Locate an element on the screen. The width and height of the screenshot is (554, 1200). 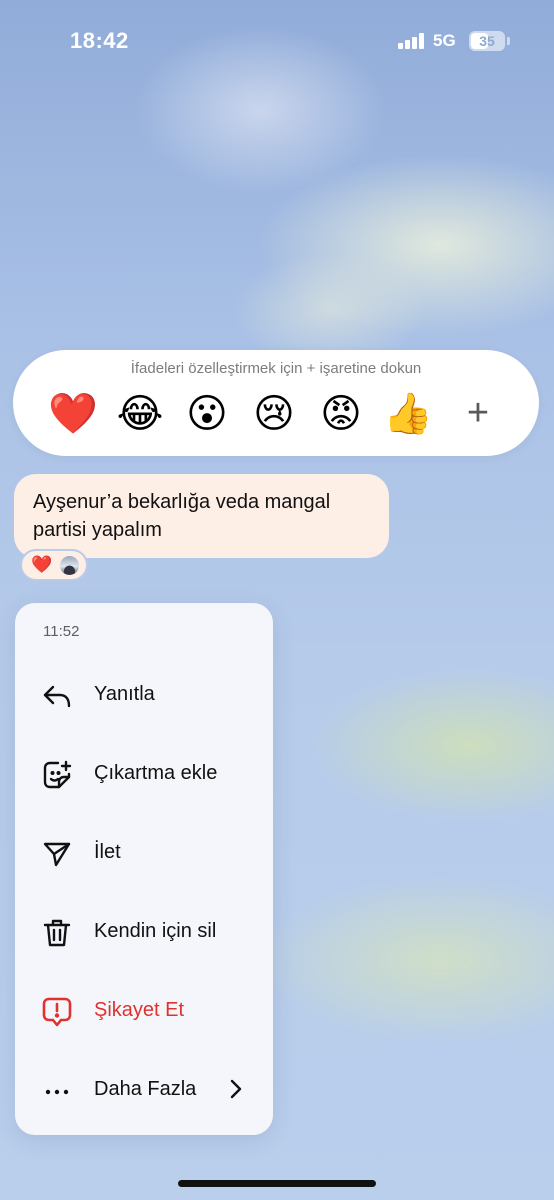
add-reaction-button: + is located at coordinates (478, 414).